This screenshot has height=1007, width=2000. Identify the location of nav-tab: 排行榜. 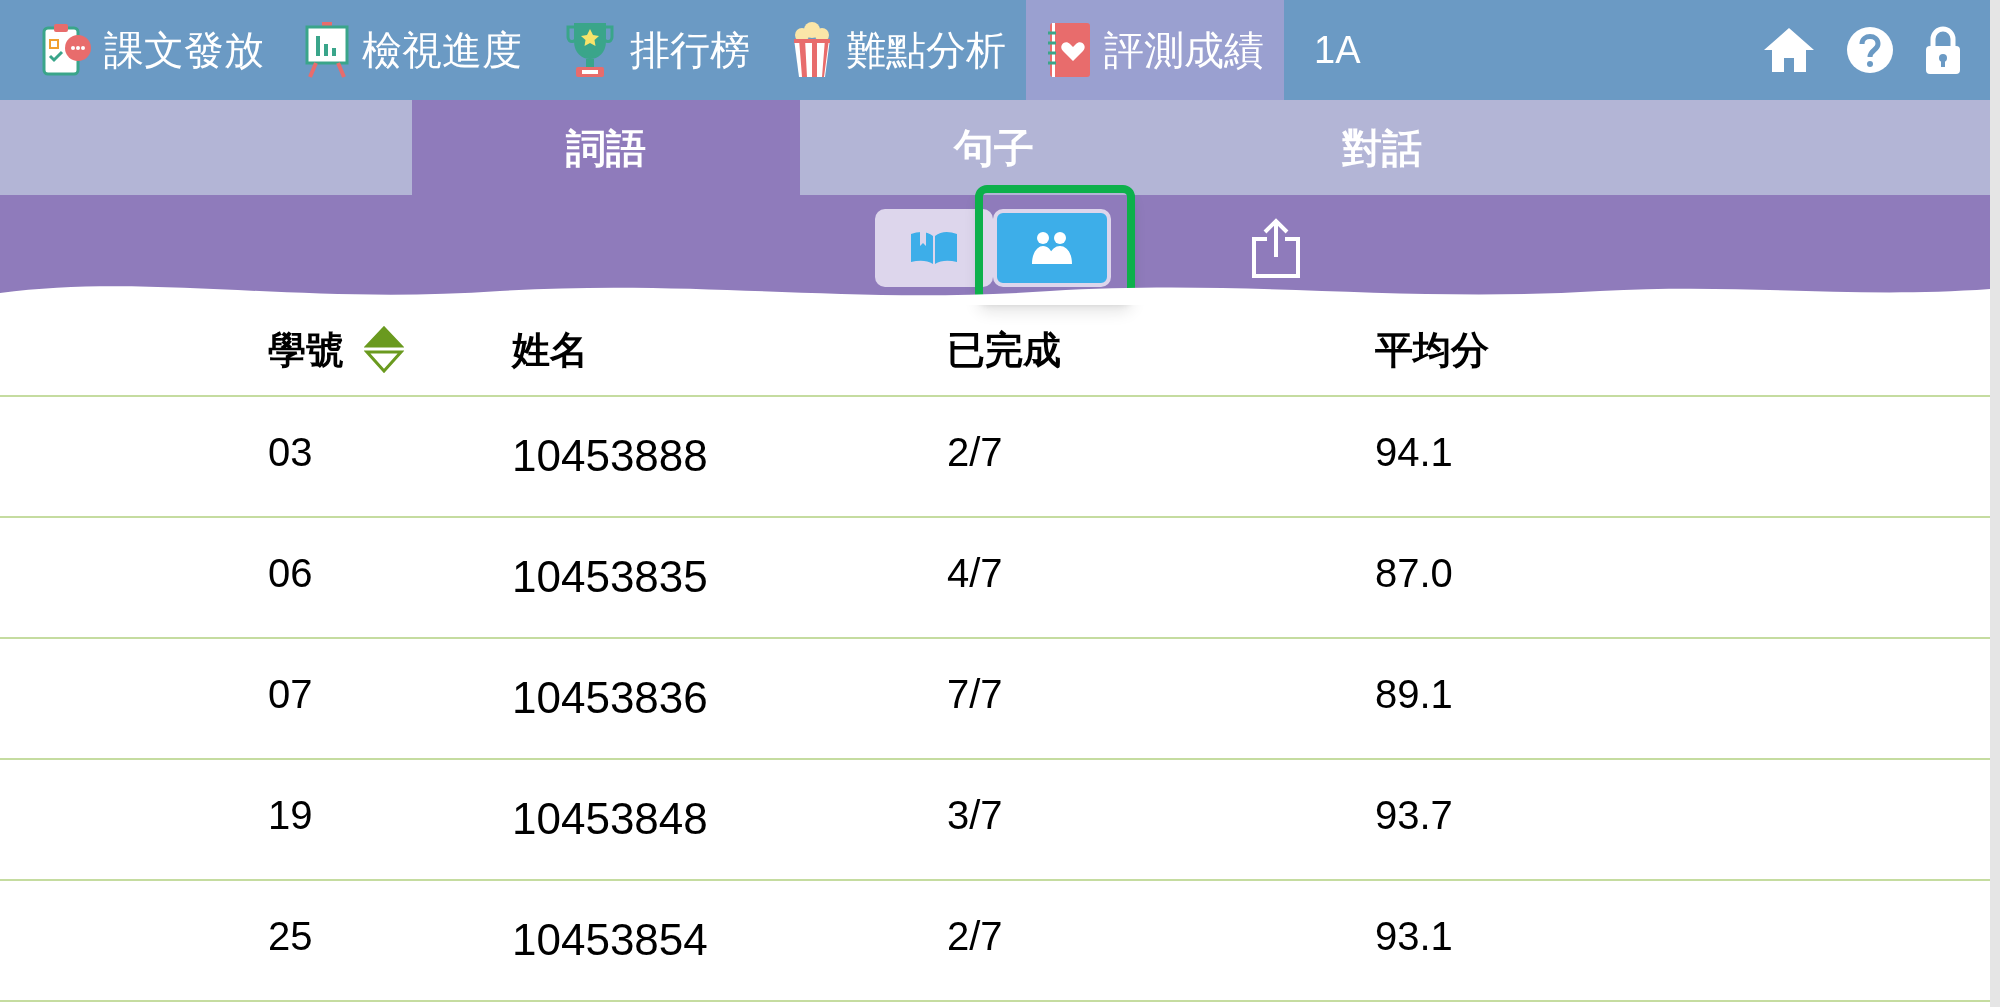
(656, 50).